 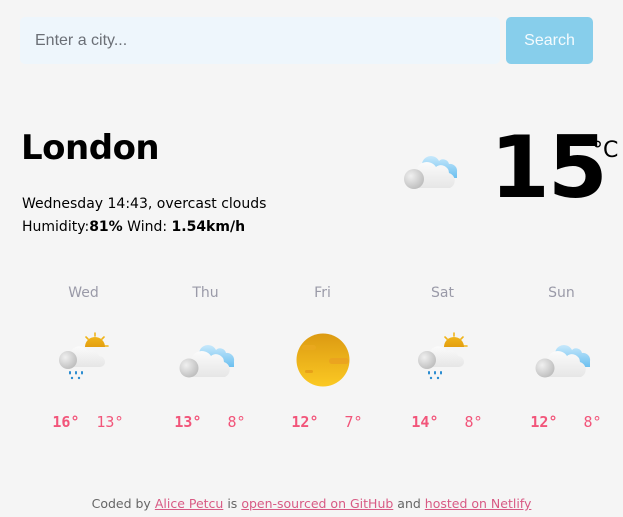 I want to click on forecast-day: Fri 12° 7°, so click(x=322, y=363).